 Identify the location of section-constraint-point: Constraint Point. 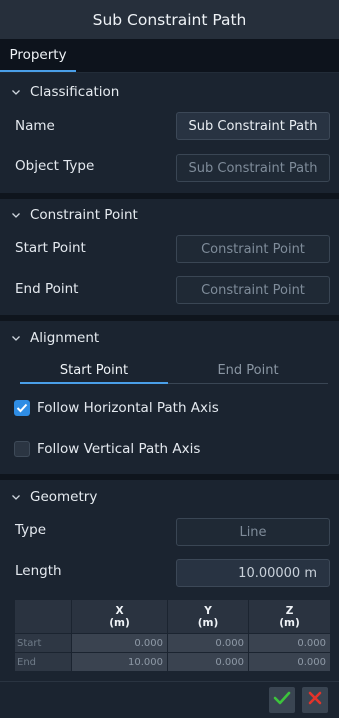
(169, 215).